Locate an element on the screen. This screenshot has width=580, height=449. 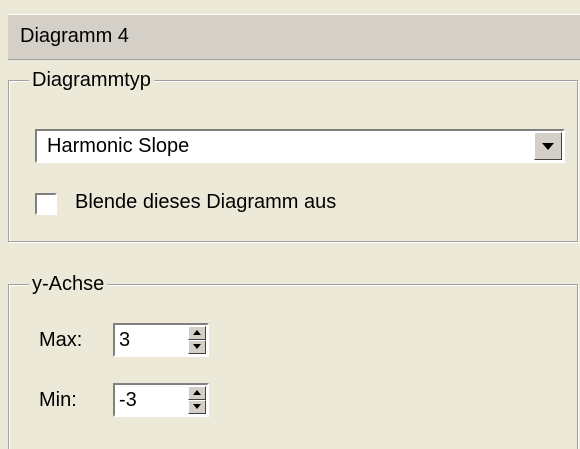
y-max-input: 3 is located at coordinates (124, 340).